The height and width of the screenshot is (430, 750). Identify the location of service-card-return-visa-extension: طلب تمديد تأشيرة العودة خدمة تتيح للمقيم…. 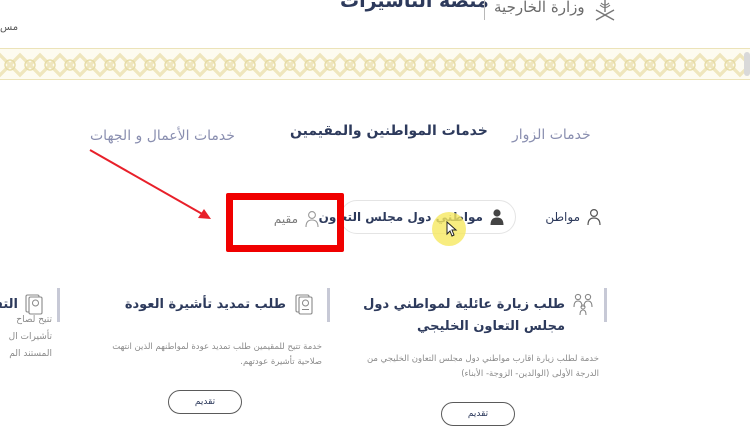
(210, 358).